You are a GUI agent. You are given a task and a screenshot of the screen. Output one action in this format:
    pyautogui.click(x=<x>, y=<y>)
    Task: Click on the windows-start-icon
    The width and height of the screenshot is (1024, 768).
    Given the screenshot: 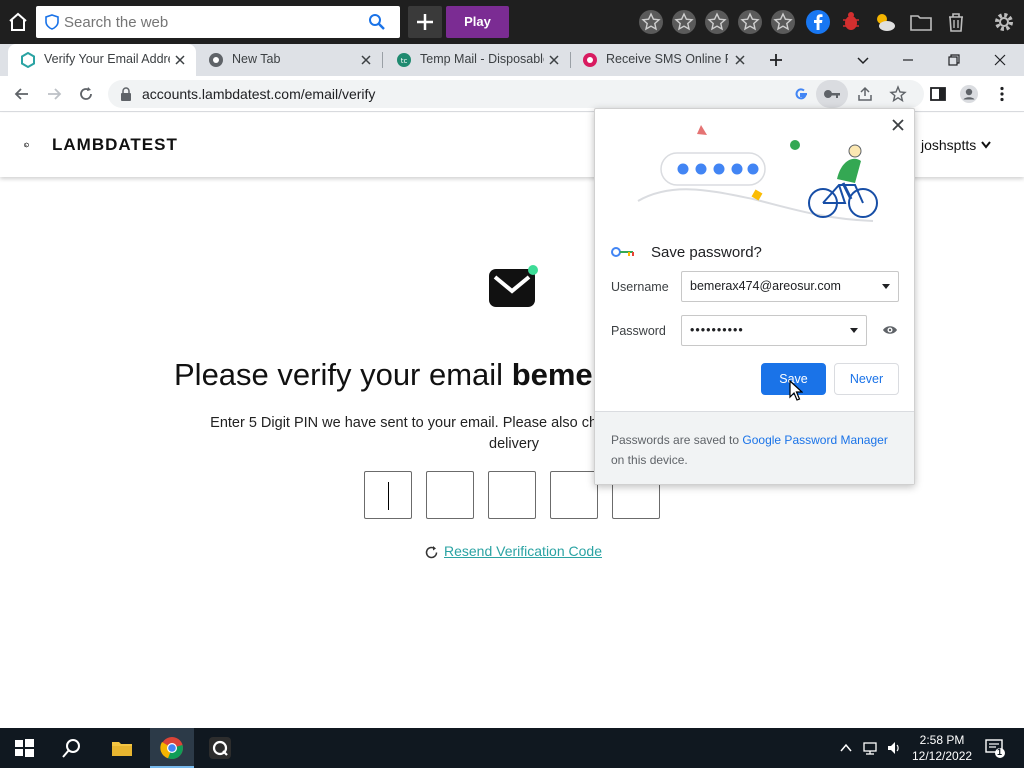 What is the action you would take?
    pyautogui.click(x=24, y=748)
    